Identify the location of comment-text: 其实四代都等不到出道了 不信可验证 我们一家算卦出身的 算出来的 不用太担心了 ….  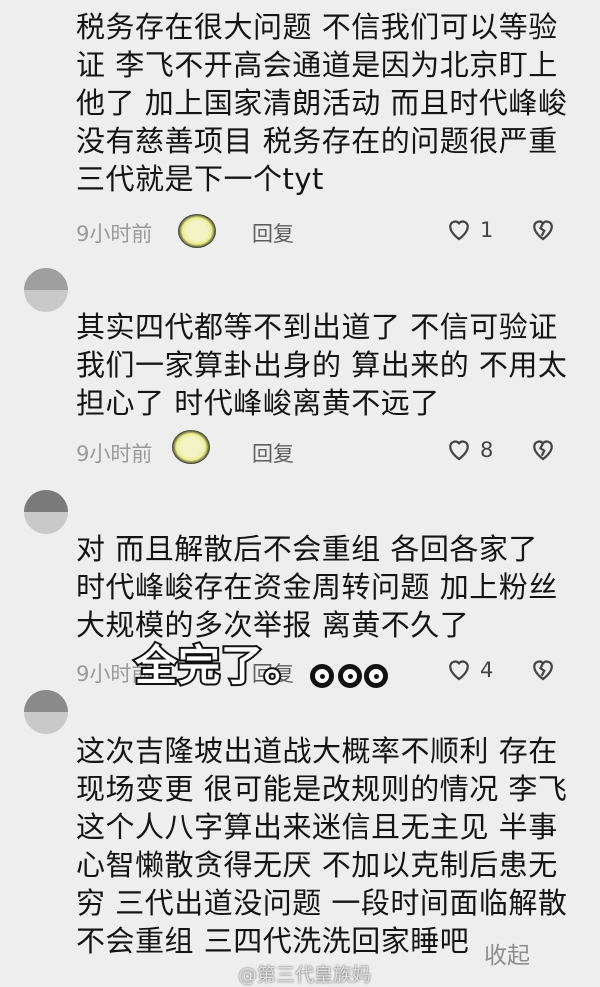
(322, 365).